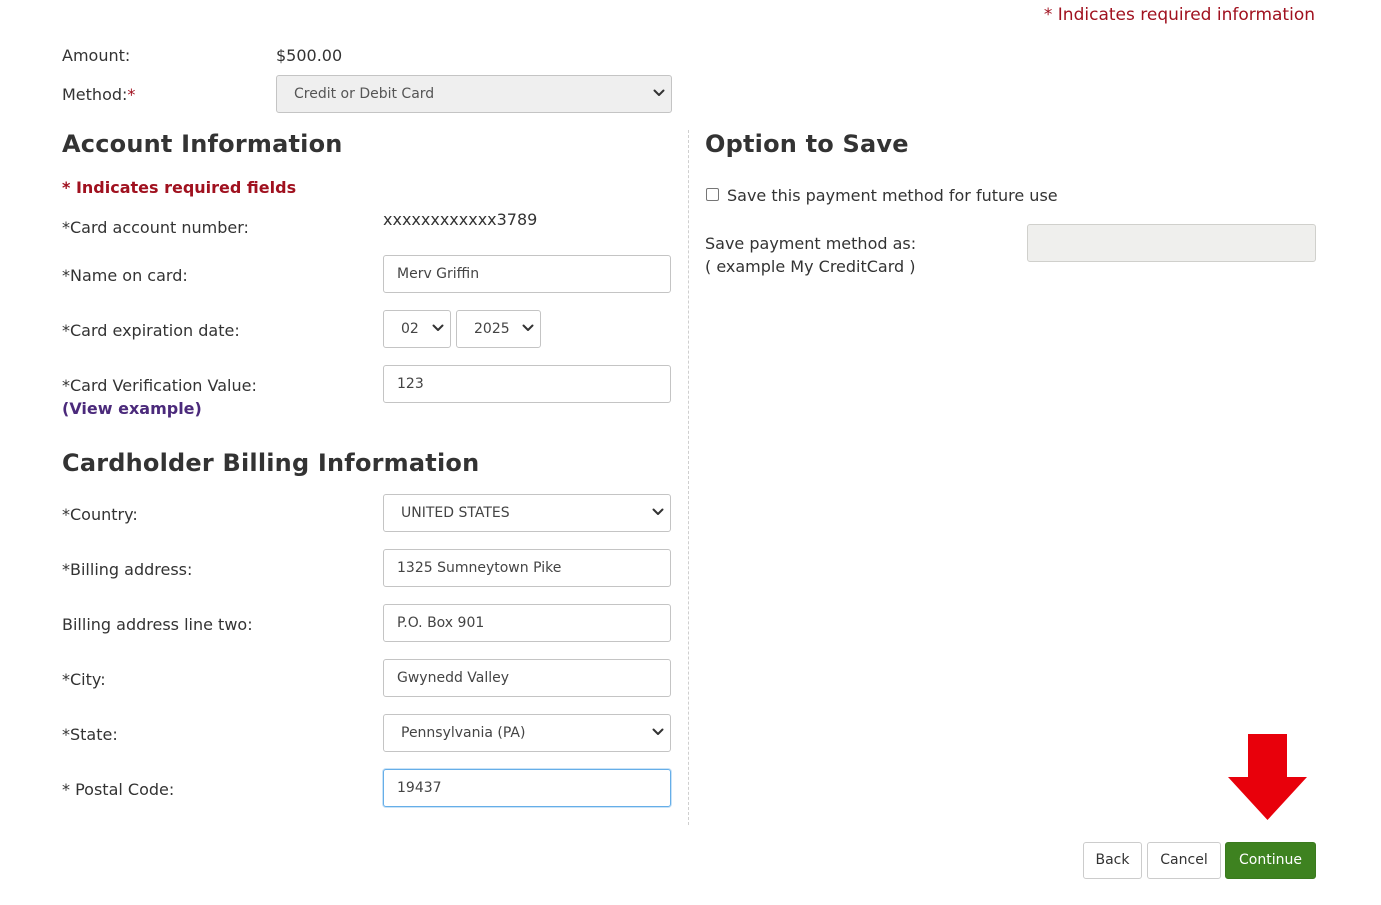 The image size is (1381, 905). What do you see at coordinates (527, 274) in the screenshot?
I see `name-on-card-input` at bounding box center [527, 274].